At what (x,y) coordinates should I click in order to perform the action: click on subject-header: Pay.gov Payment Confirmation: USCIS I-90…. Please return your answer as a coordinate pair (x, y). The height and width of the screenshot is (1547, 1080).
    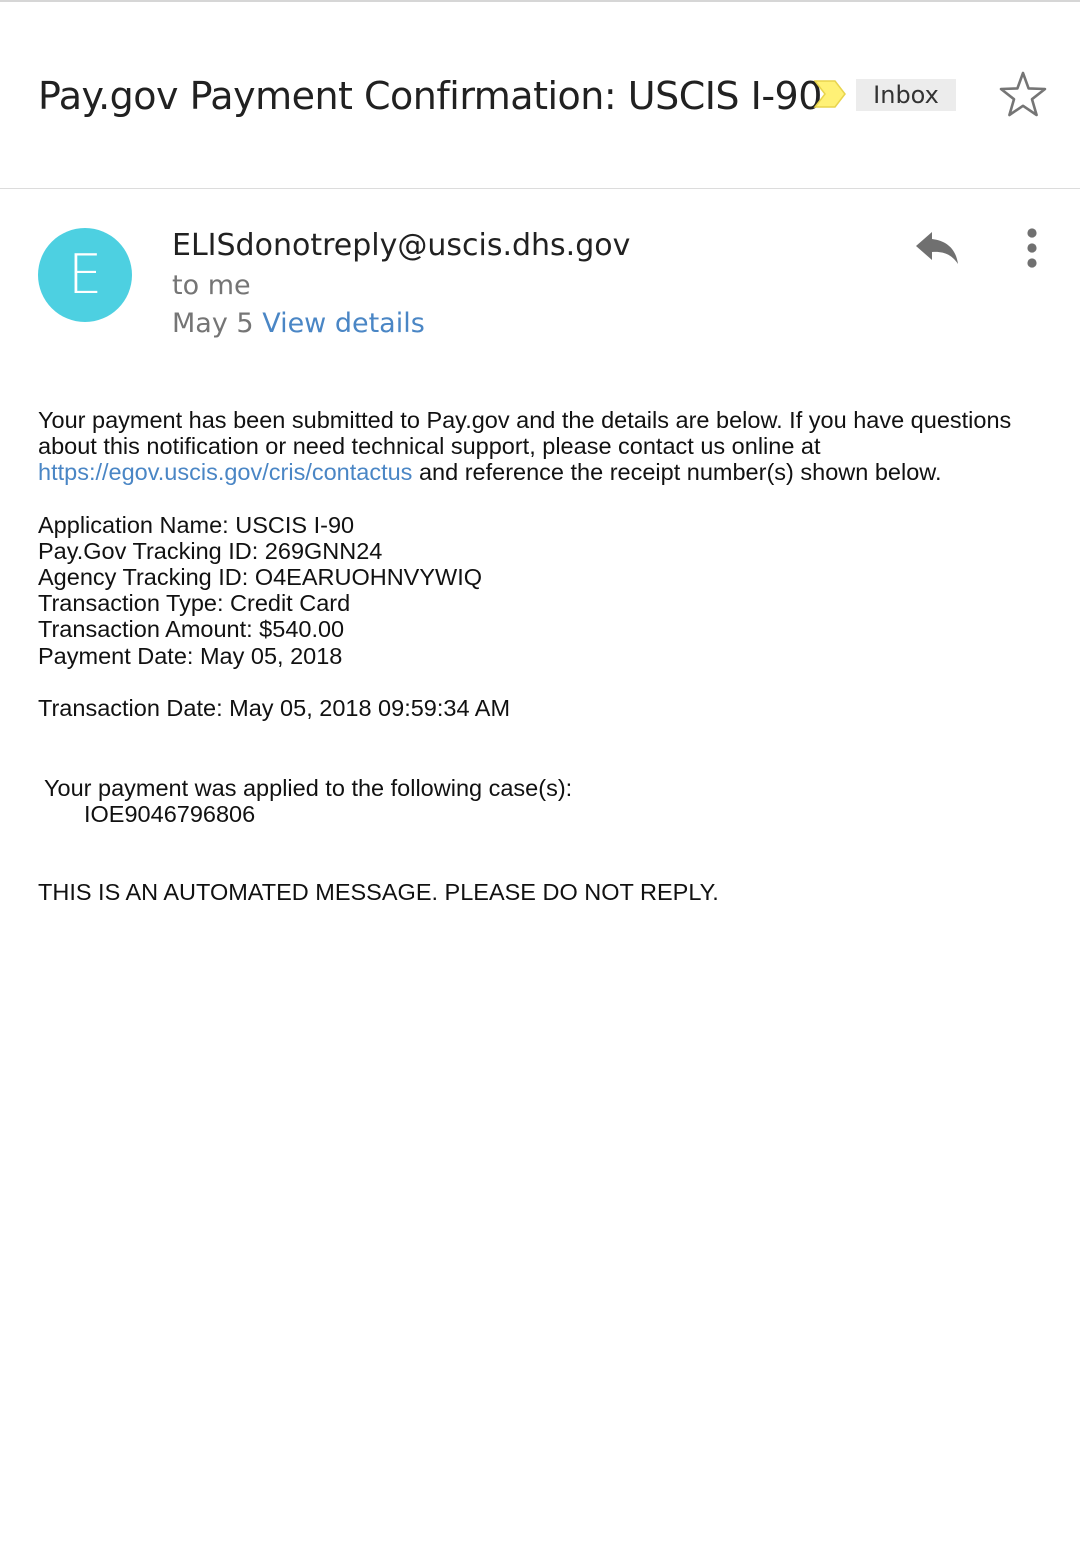
    Looking at the image, I should click on (540, 94).